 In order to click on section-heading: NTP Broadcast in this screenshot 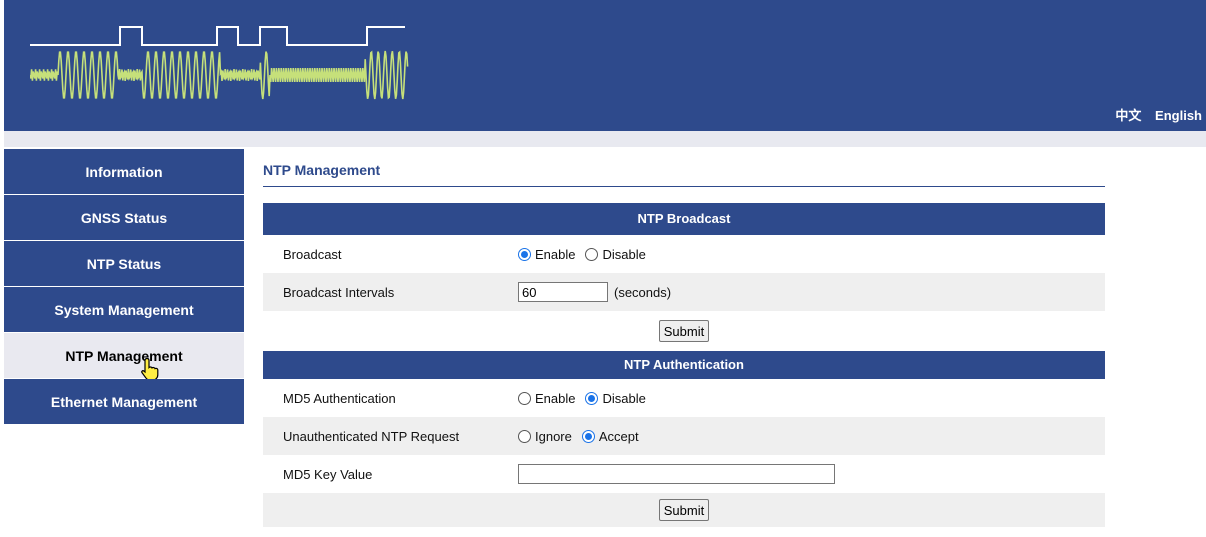, I will do `click(684, 219)`.